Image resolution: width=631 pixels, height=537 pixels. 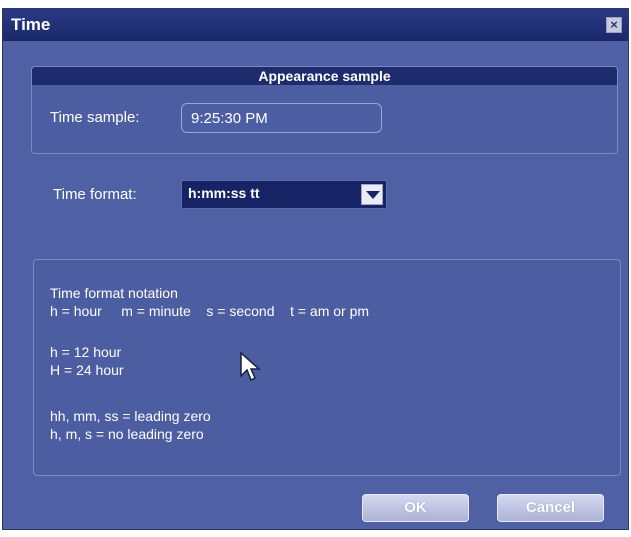 What do you see at coordinates (127, 434) in the screenshot?
I see `notation-no-leading-zero: h, m, s = no leading zero` at bounding box center [127, 434].